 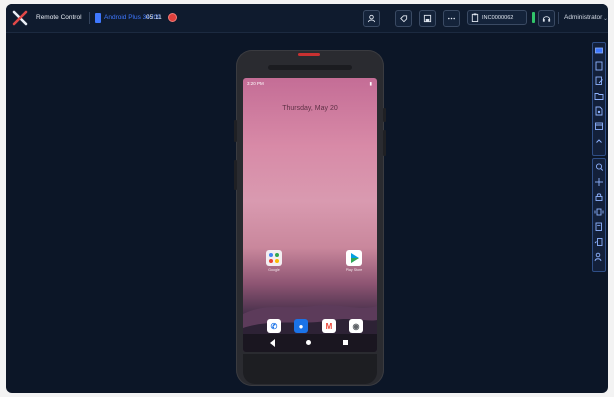 I want to click on contacts-icon: ●, so click(x=301, y=326).